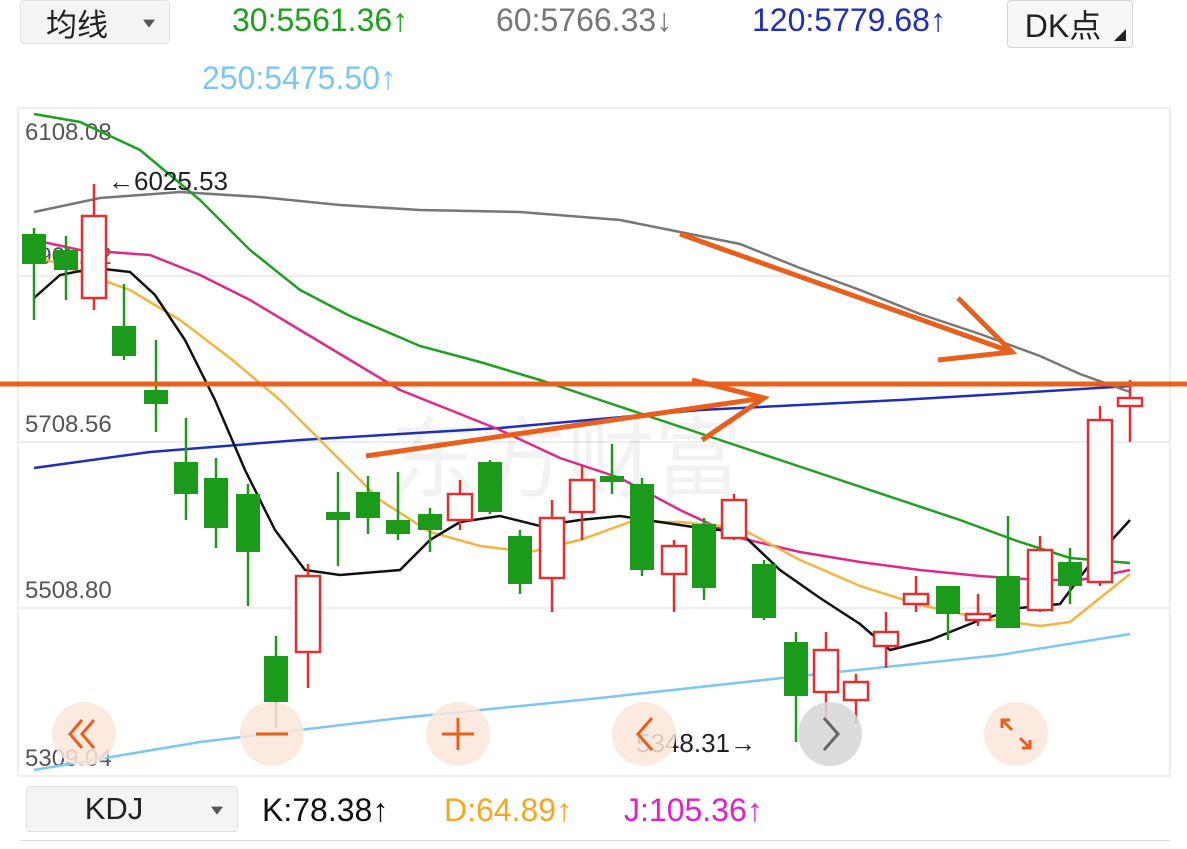 The width and height of the screenshot is (1187, 849). What do you see at coordinates (272, 734) in the screenshot?
I see `zoom-out-button` at bounding box center [272, 734].